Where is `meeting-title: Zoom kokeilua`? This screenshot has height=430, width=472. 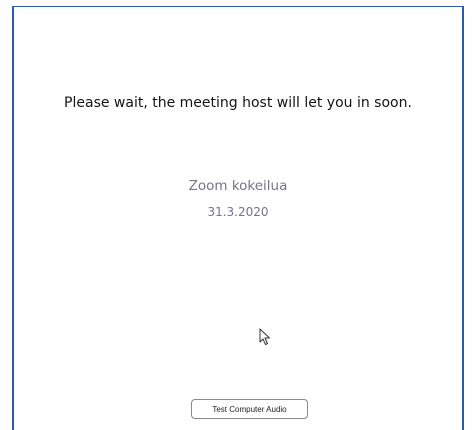
meeting-title: Zoom kokeilua is located at coordinates (238, 186).